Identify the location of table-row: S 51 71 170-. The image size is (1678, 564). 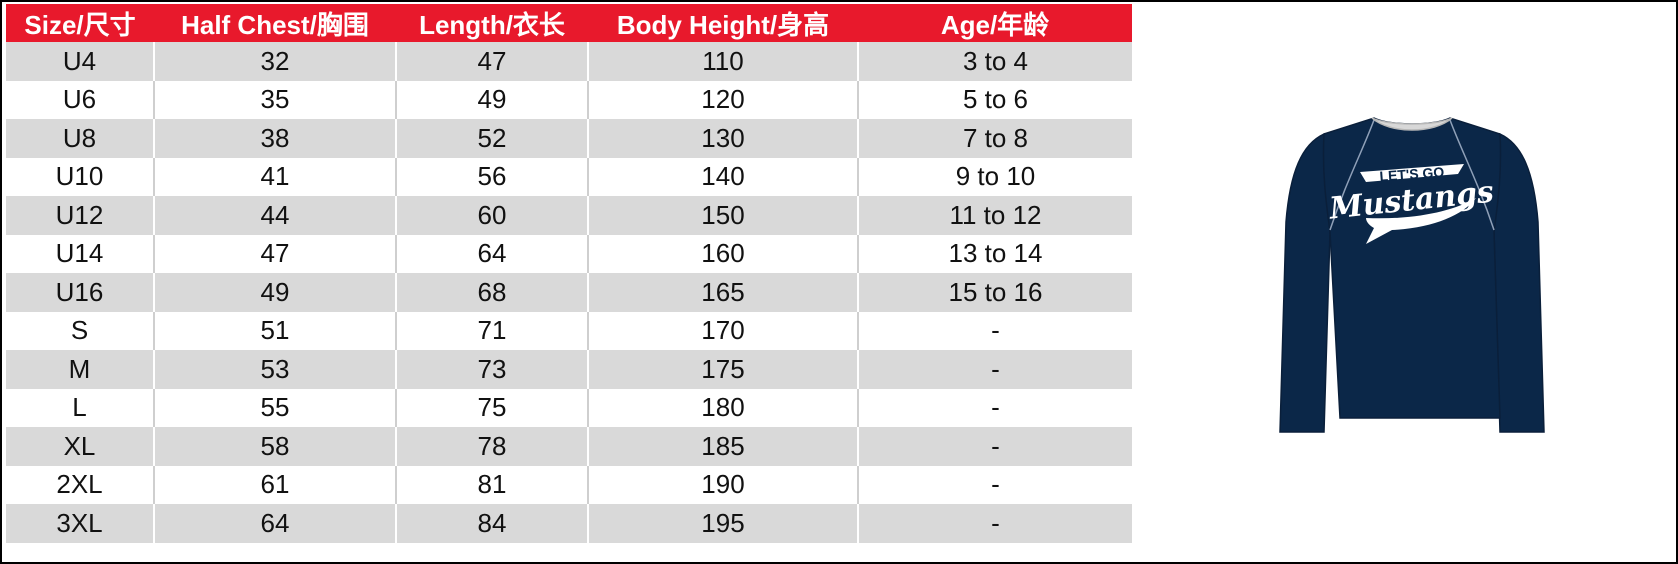
(569, 330).